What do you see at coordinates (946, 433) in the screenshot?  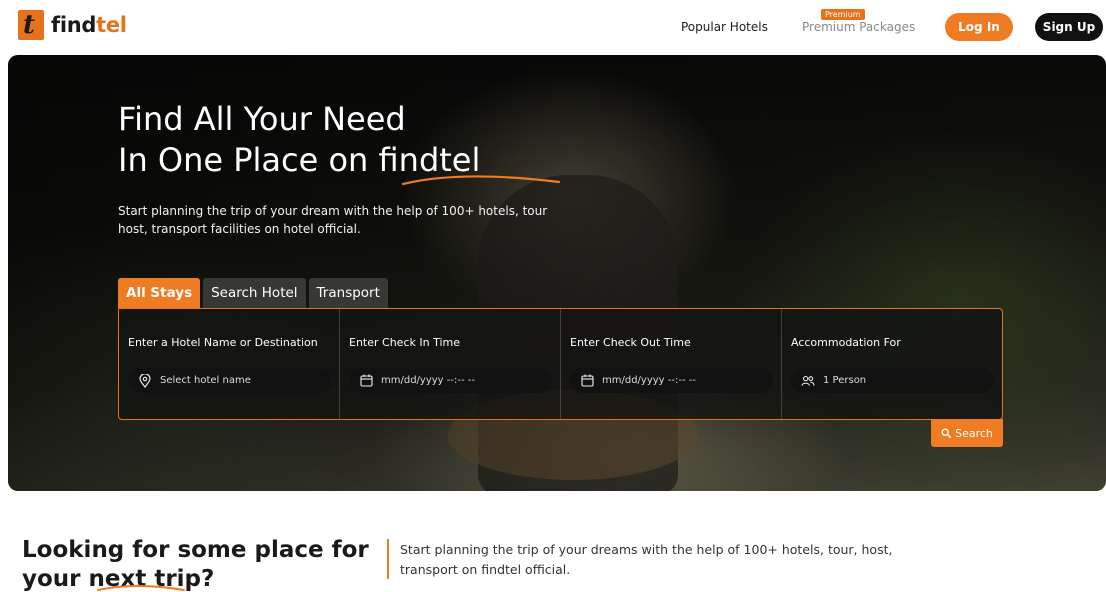 I see `search-icon` at bounding box center [946, 433].